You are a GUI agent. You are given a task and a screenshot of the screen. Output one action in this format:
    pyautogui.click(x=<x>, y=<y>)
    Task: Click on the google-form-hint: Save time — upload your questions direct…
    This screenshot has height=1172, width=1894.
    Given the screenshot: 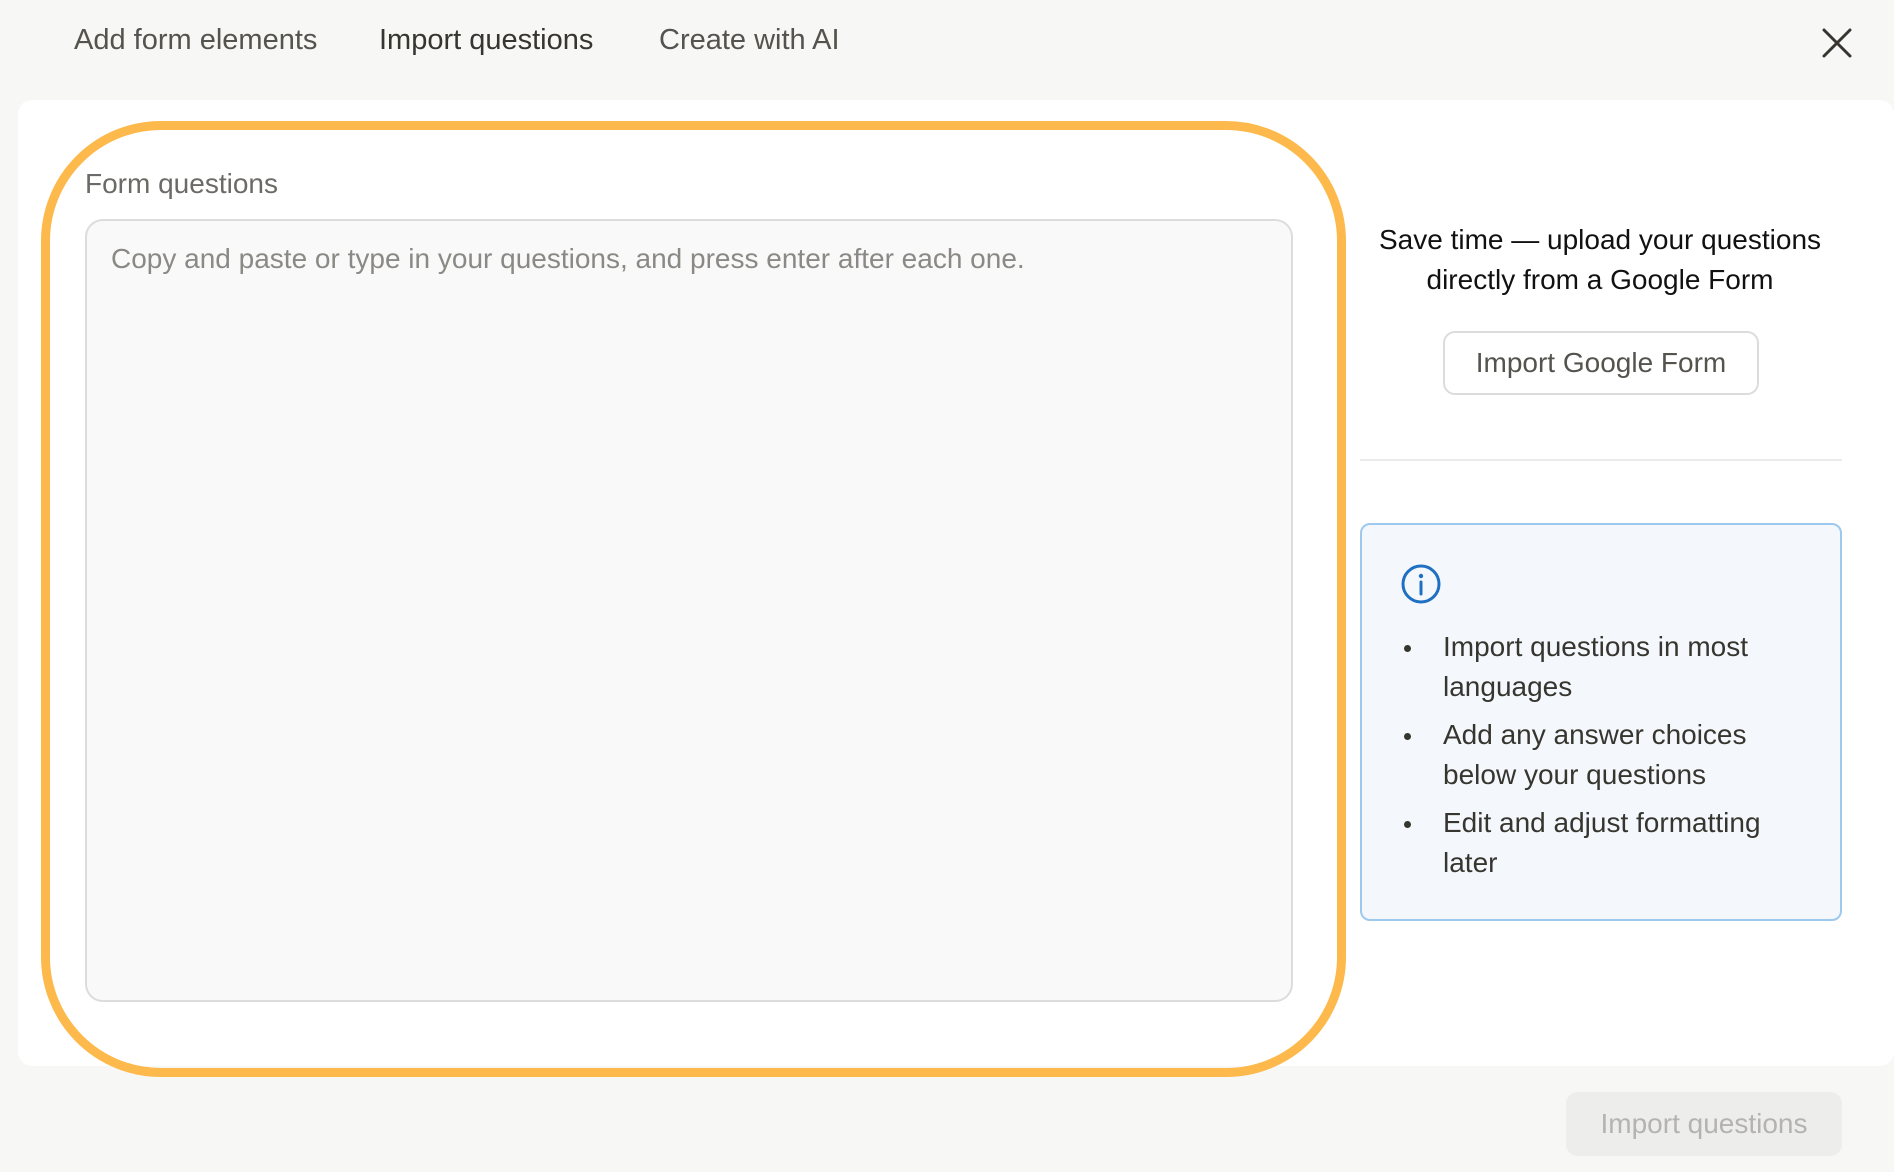 What is the action you would take?
    pyautogui.click(x=1600, y=259)
    